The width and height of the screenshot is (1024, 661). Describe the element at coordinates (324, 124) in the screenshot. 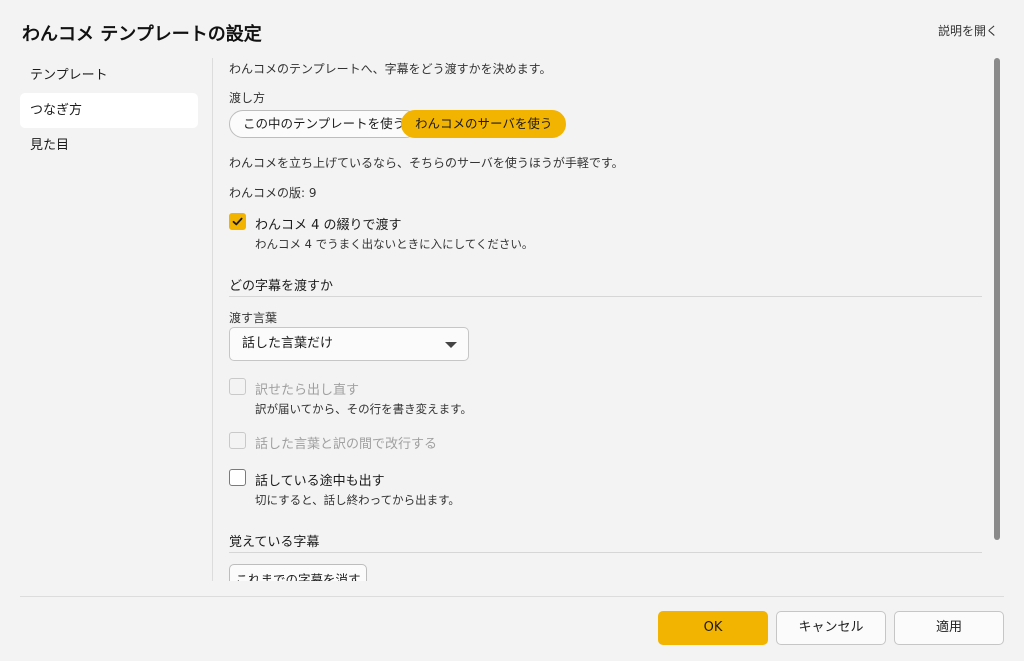

I see `delivery-option-builtin: この中のテンプレートを使う` at that location.